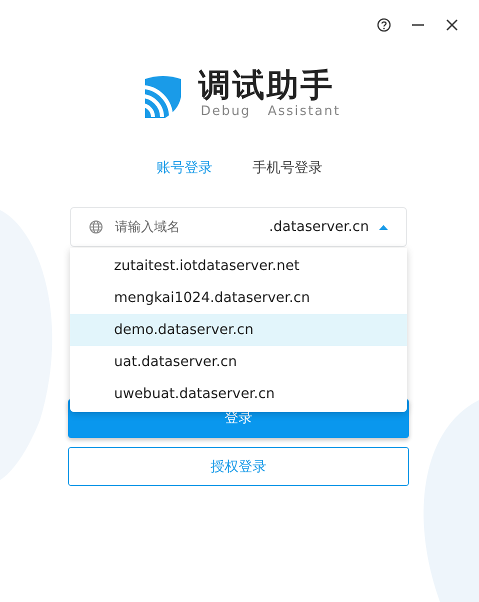 Image resolution: width=479 pixels, height=602 pixels. Describe the element at coordinates (270, 111) in the screenshot. I see `app-subtitle: Debug Assistant` at that location.